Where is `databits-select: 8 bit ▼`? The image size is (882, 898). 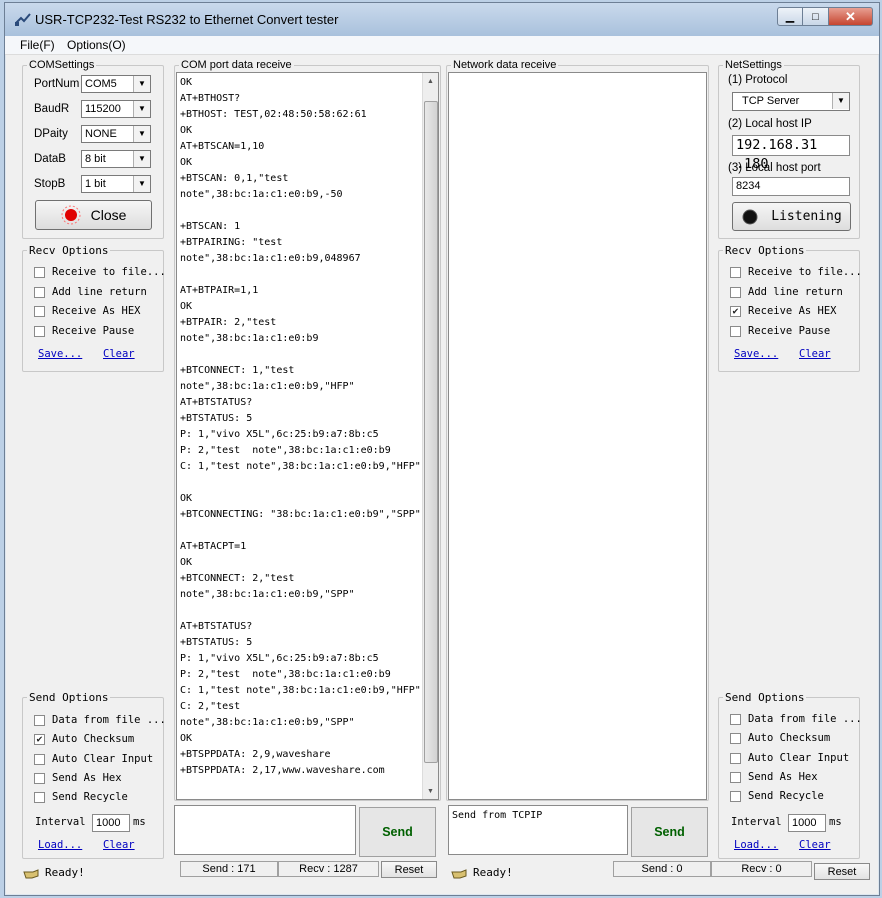
databits-select: 8 bit ▼ is located at coordinates (116, 159).